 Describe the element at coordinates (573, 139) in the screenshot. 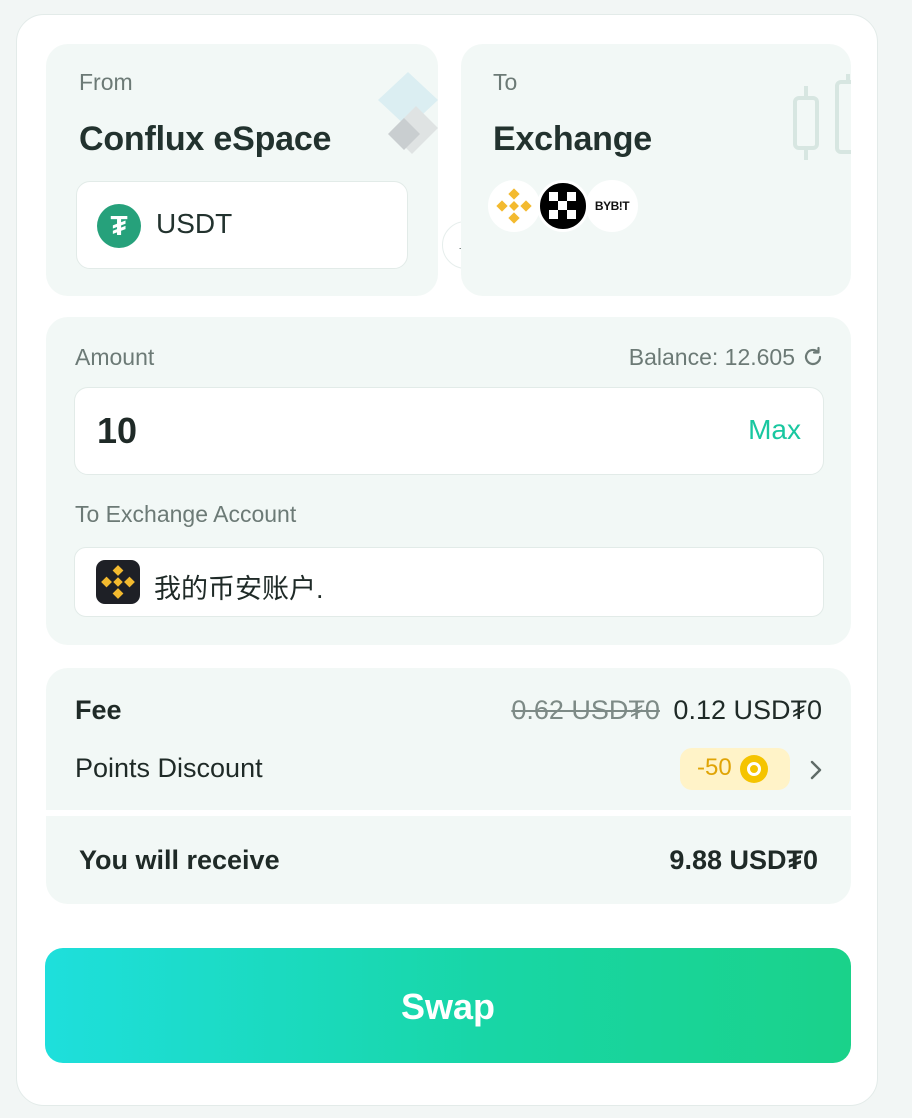

I see `to-destination: Exchange` at that location.